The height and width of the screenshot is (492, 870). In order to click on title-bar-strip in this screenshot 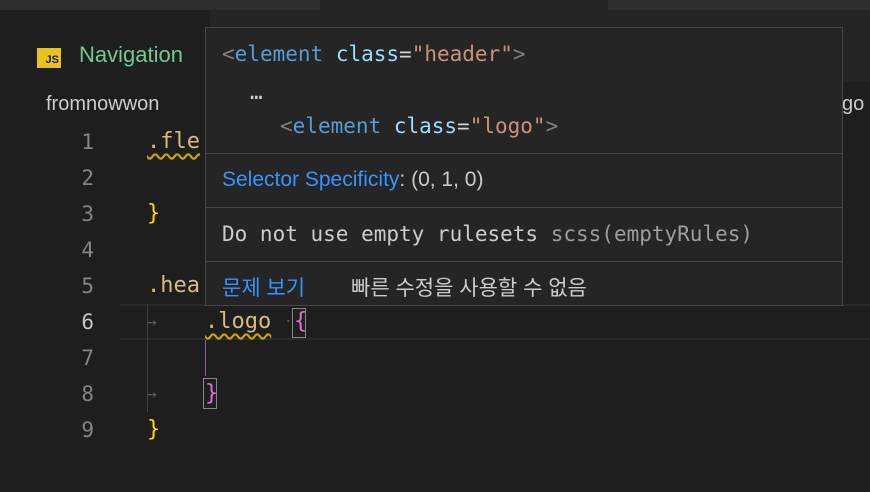, I will do `click(435, 5)`.